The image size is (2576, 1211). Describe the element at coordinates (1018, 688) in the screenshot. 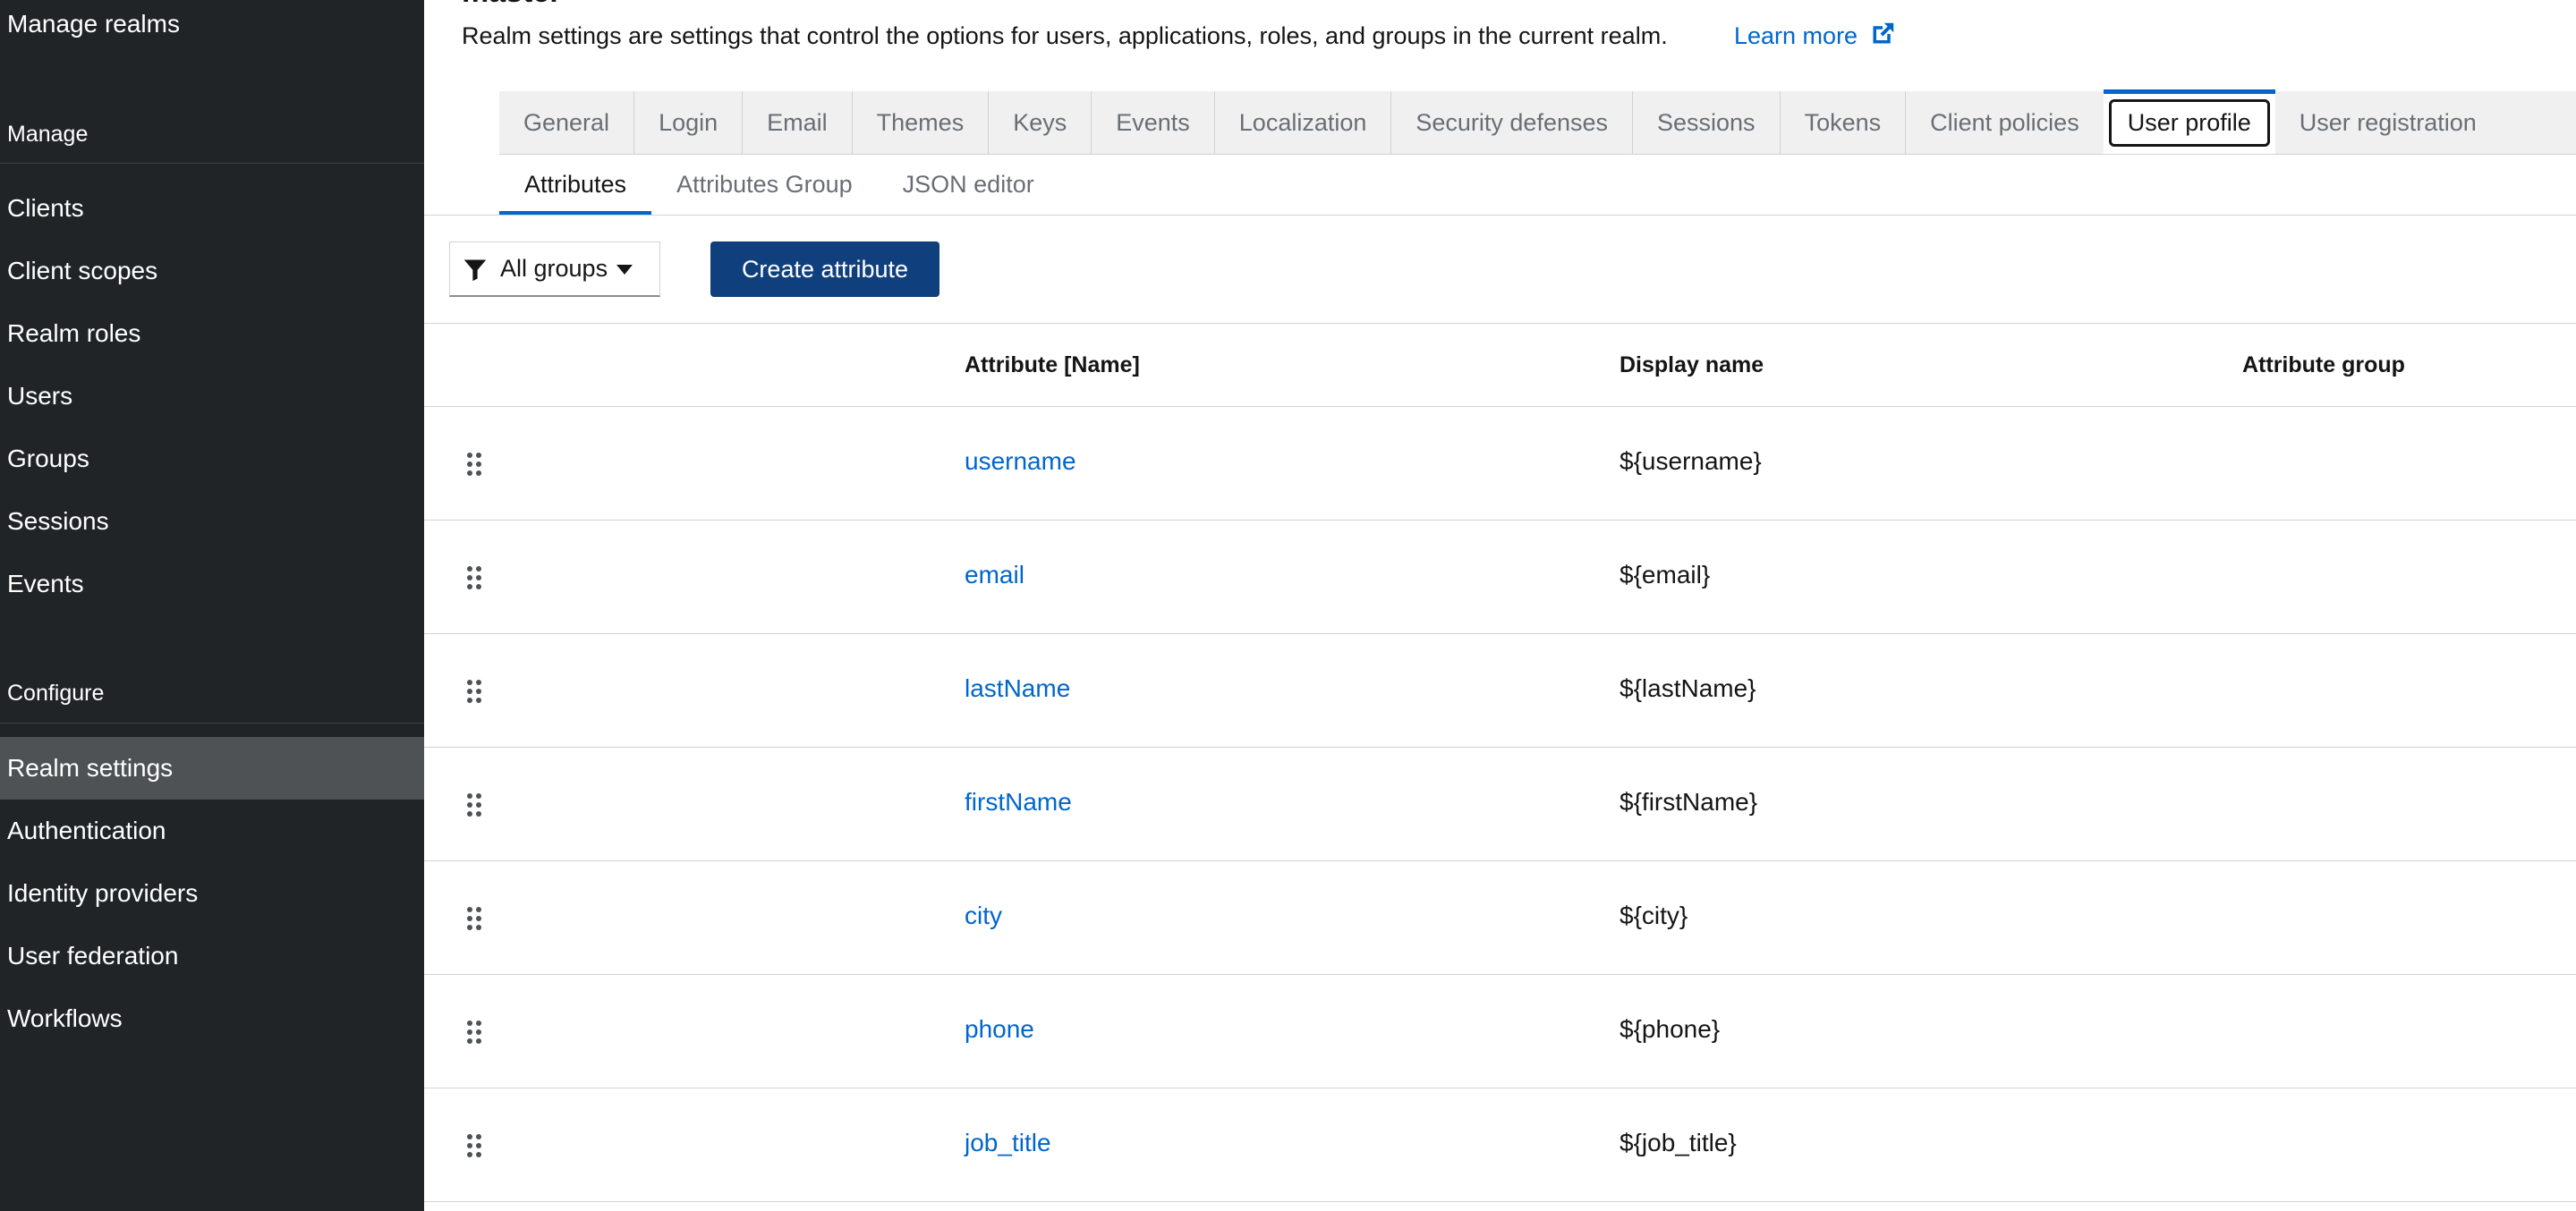

I see `attribute-name-link: lastName` at that location.